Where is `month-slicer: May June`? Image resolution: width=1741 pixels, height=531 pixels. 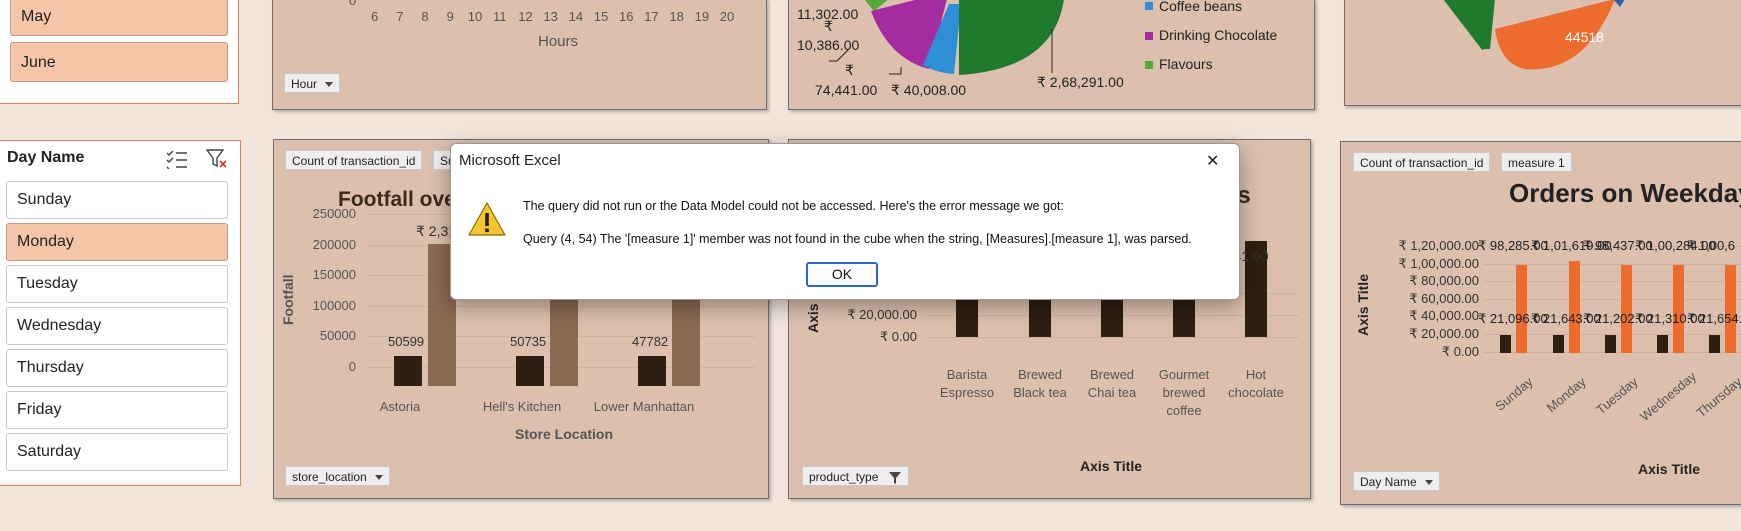 month-slicer: May June is located at coordinates (119, 52).